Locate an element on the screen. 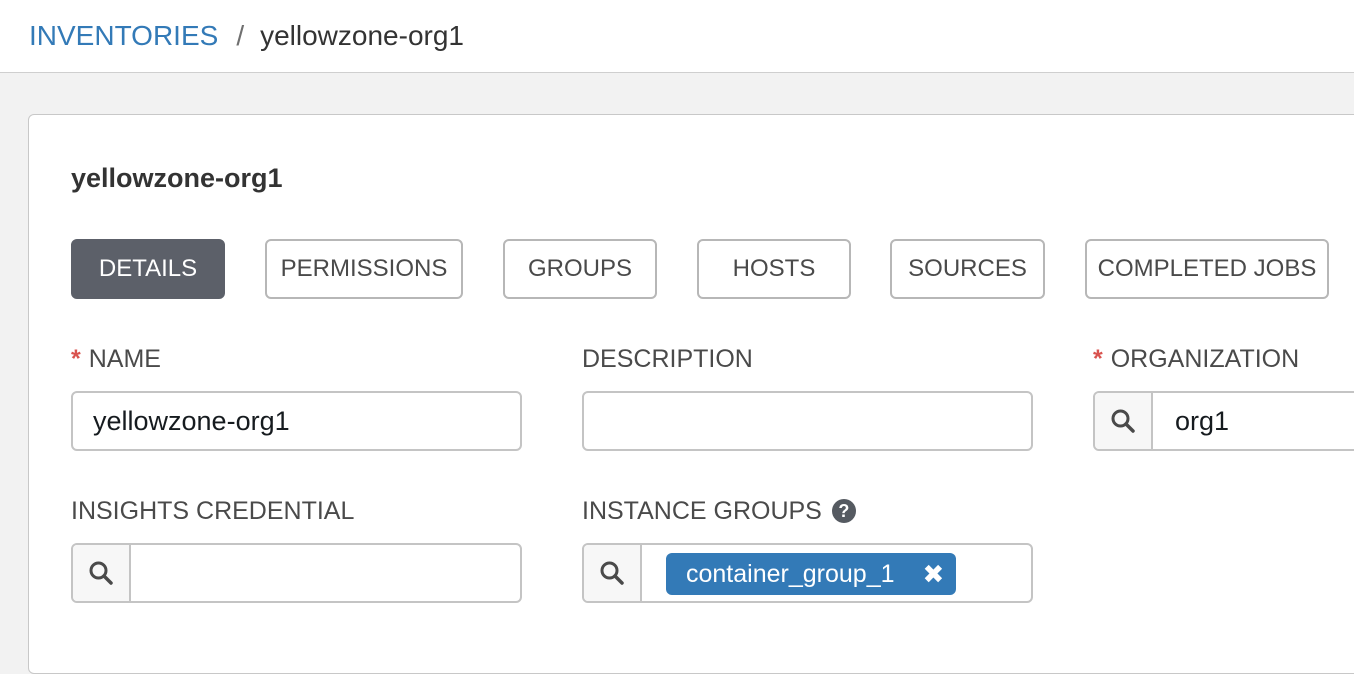 This screenshot has width=1354, height=674. insights-credential-lookup is located at coordinates (296, 573).